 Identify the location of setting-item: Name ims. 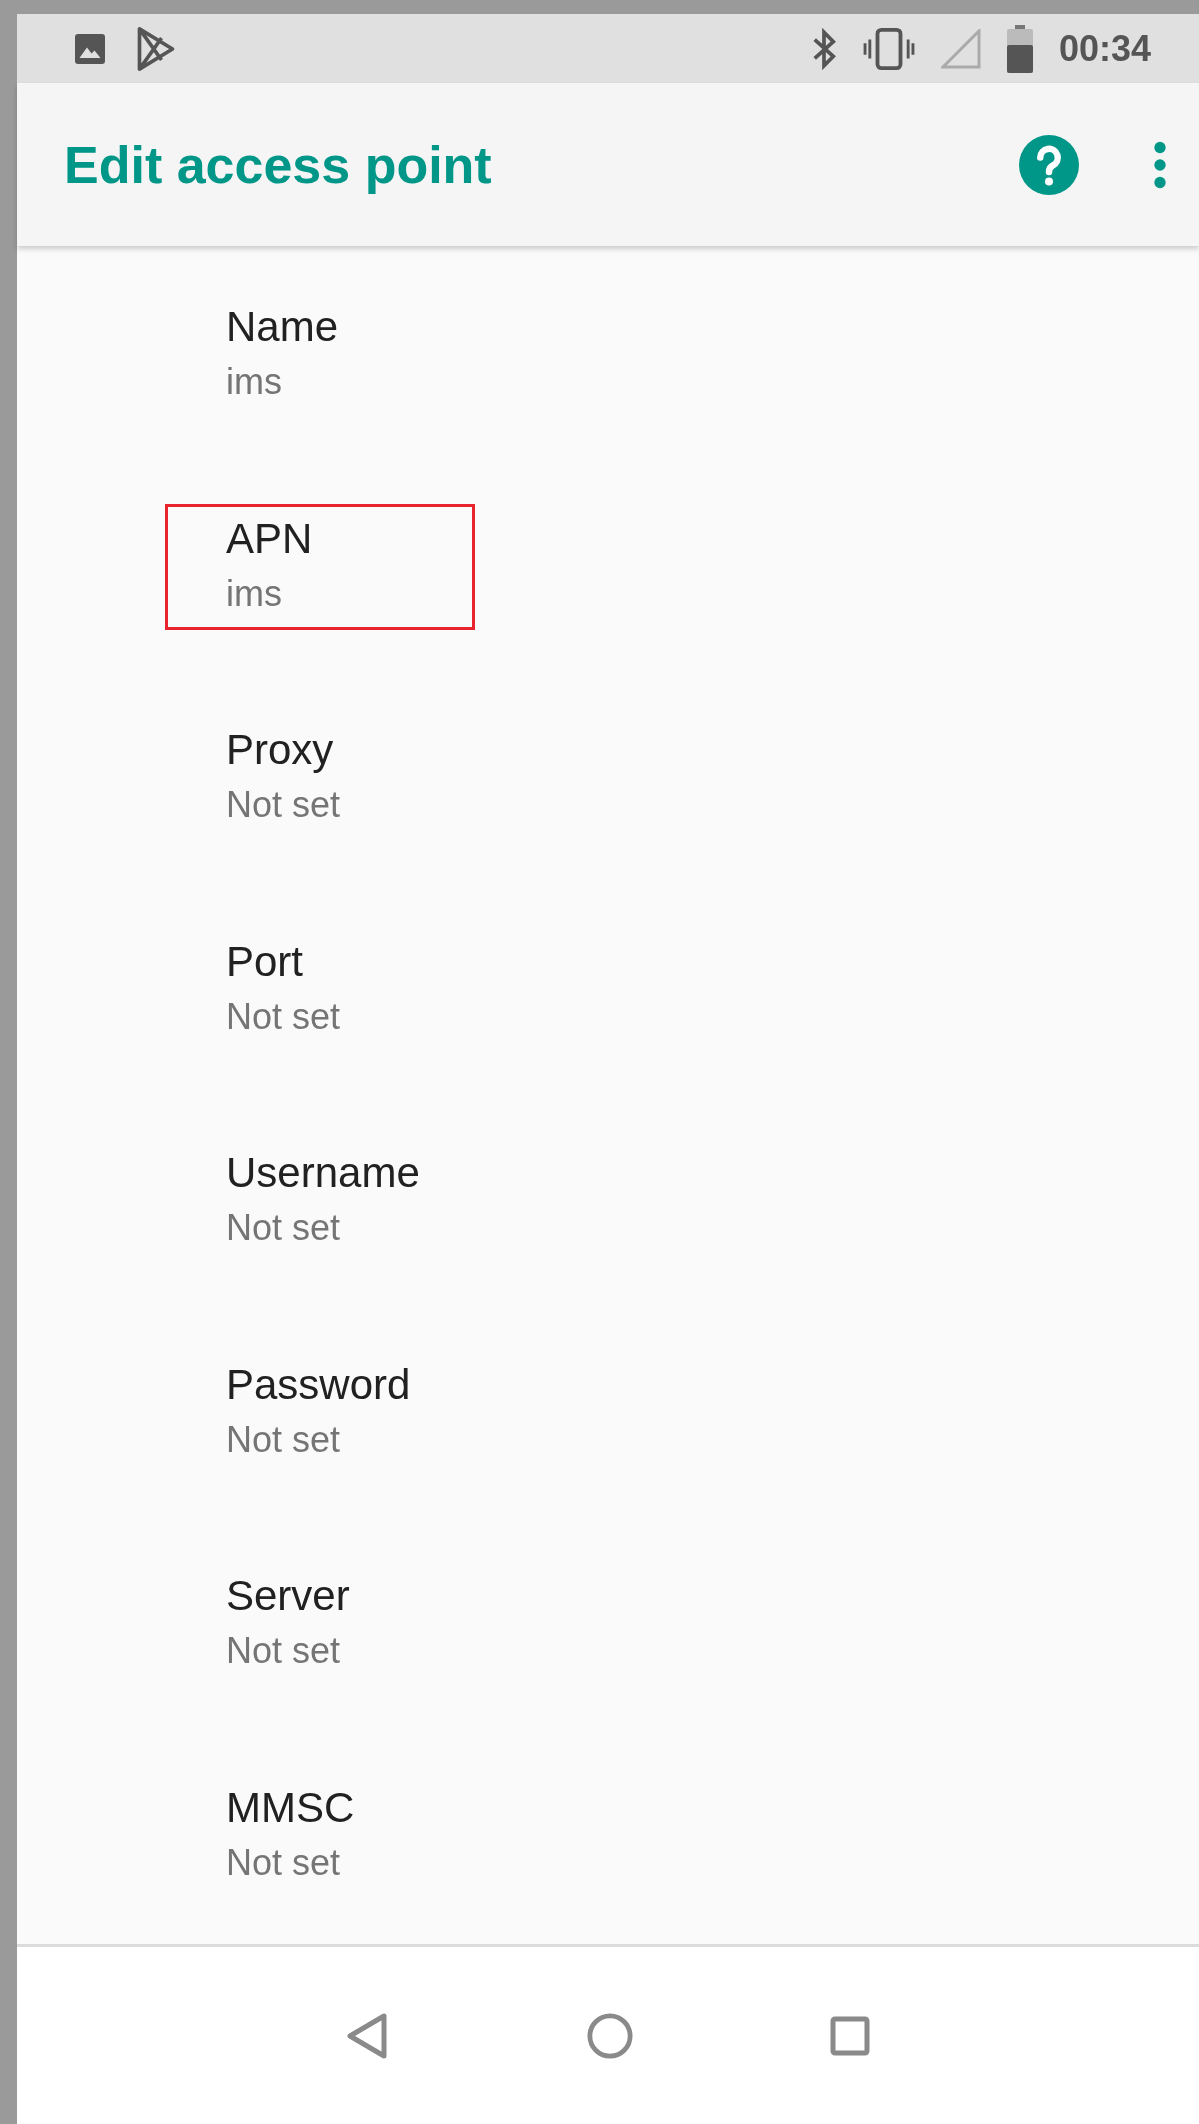
(282, 325).